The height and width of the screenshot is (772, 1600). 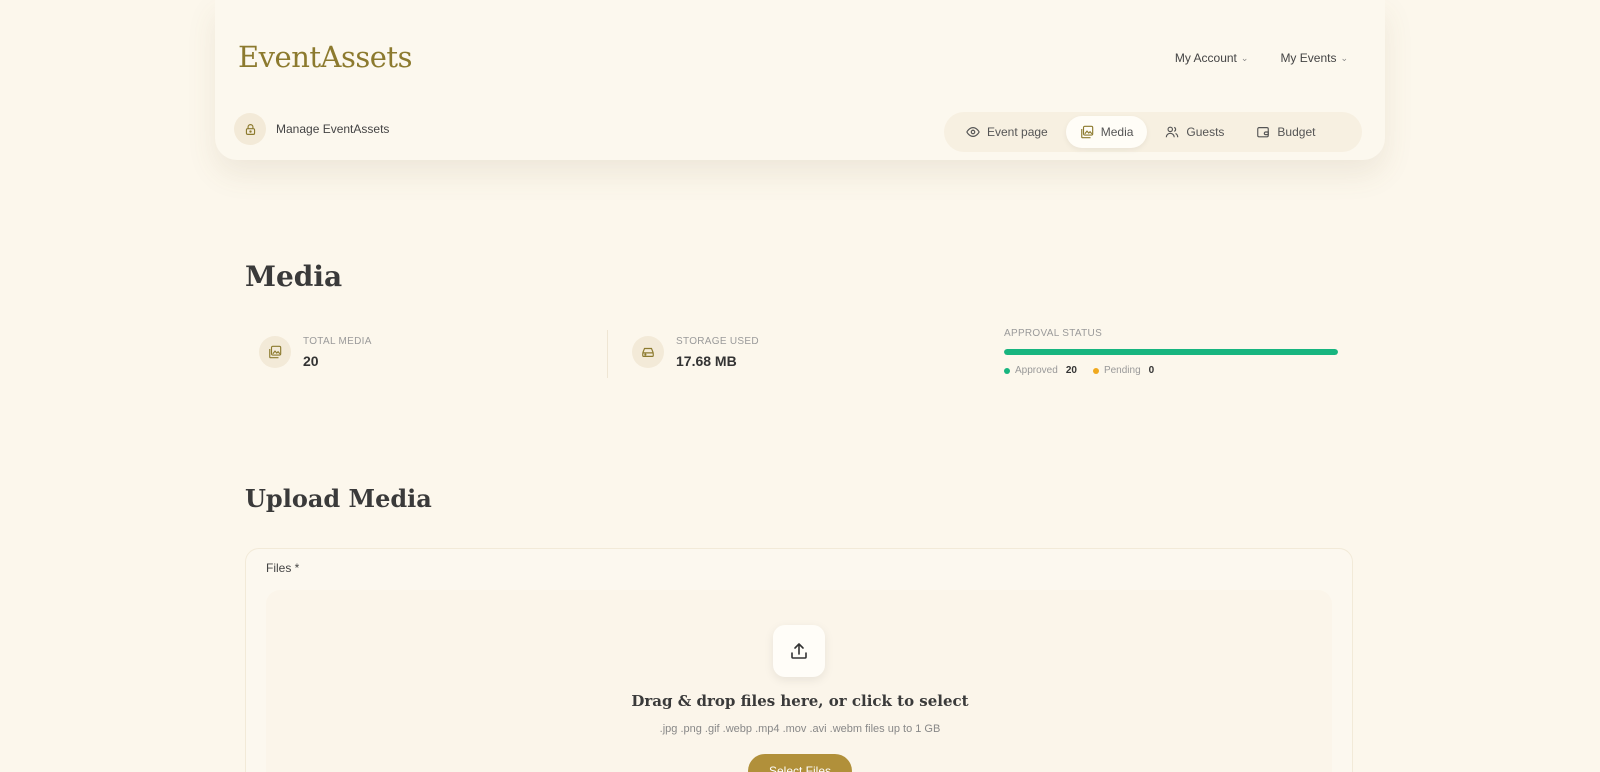 I want to click on pending-count: 0, so click(x=1151, y=370).